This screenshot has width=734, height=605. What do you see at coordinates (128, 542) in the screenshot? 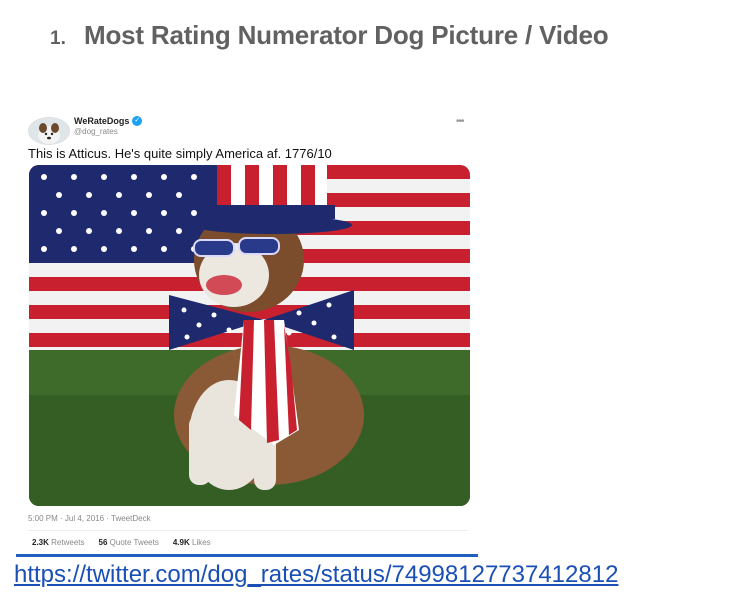
I see `quotes-stat: 56 Quote Tweets` at bounding box center [128, 542].